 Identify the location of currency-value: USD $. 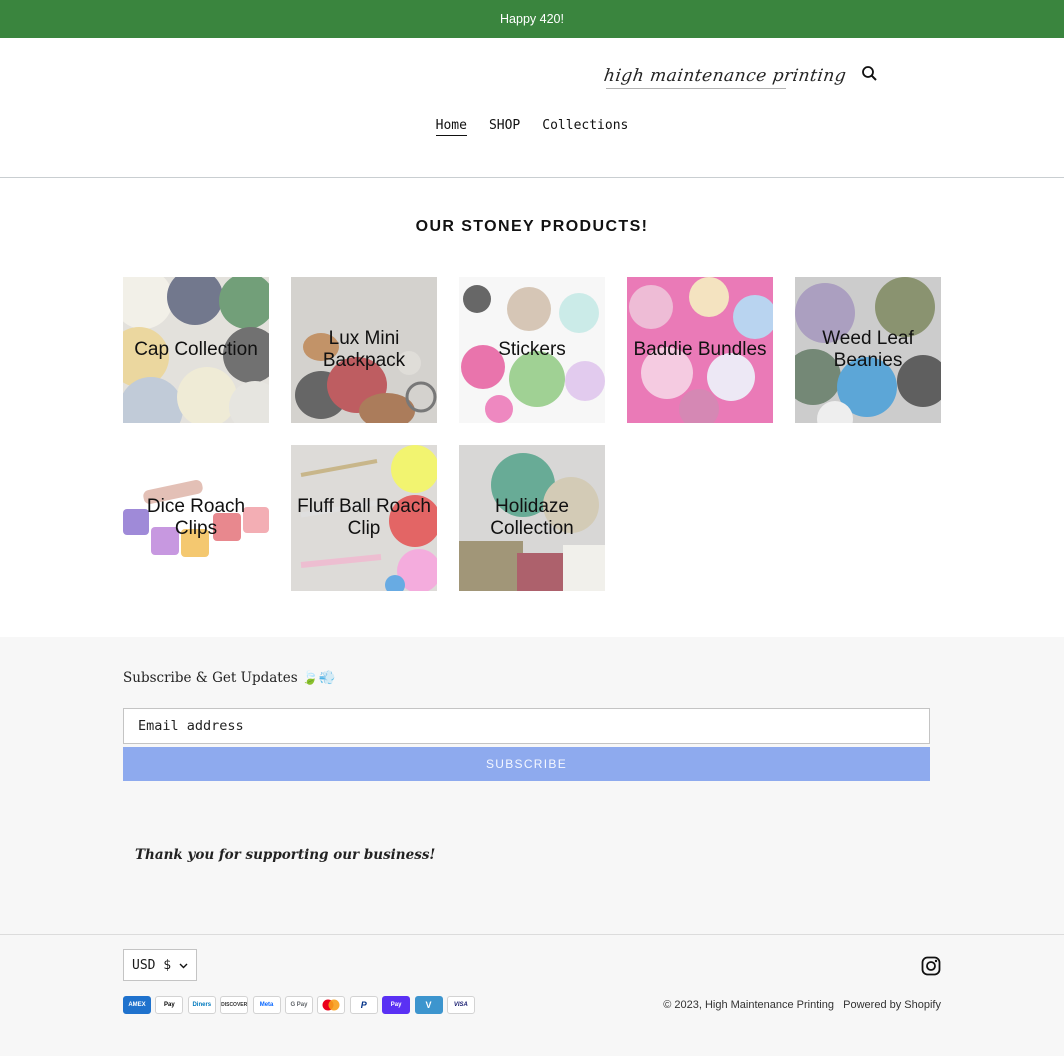
(152, 965).